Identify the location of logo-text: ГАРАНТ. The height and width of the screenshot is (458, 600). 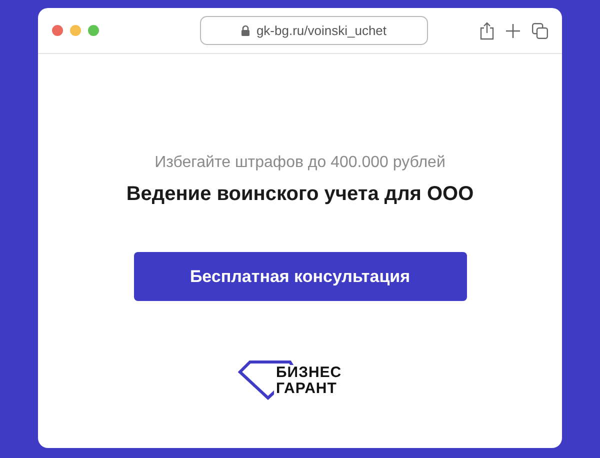
(305, 389).